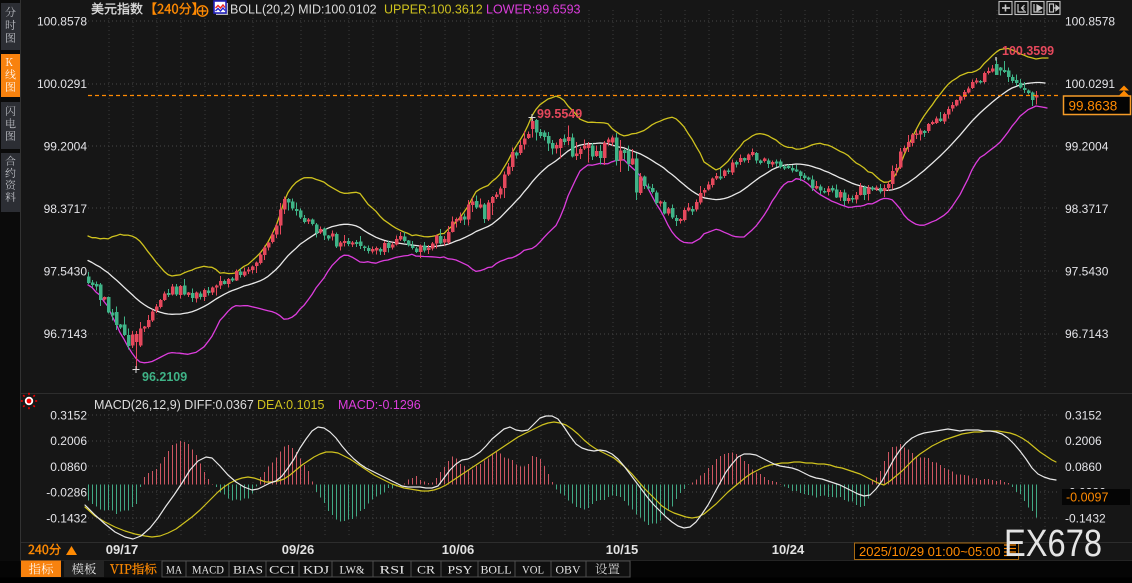 This screenshot has width=1132, height=583. I want to click on svg-text: PSY, so click(460, 570).